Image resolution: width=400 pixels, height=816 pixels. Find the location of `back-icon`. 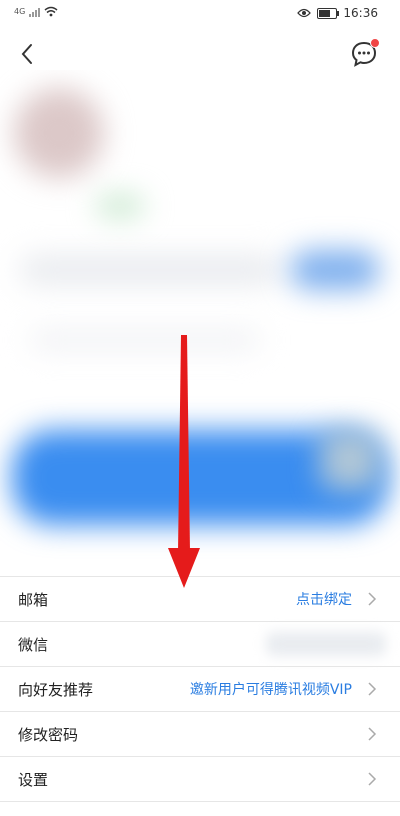

back-icon is located at coordinates (26, 54).